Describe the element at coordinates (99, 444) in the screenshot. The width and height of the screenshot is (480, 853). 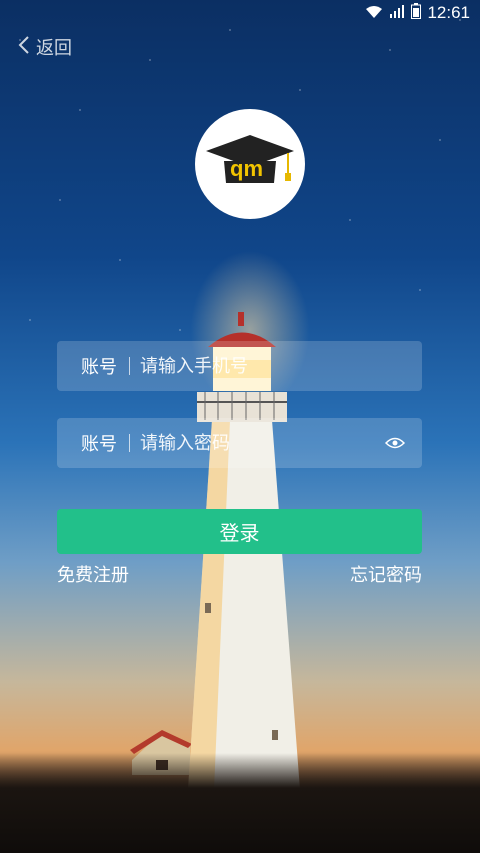
I see `password-label: 账号` at that location.